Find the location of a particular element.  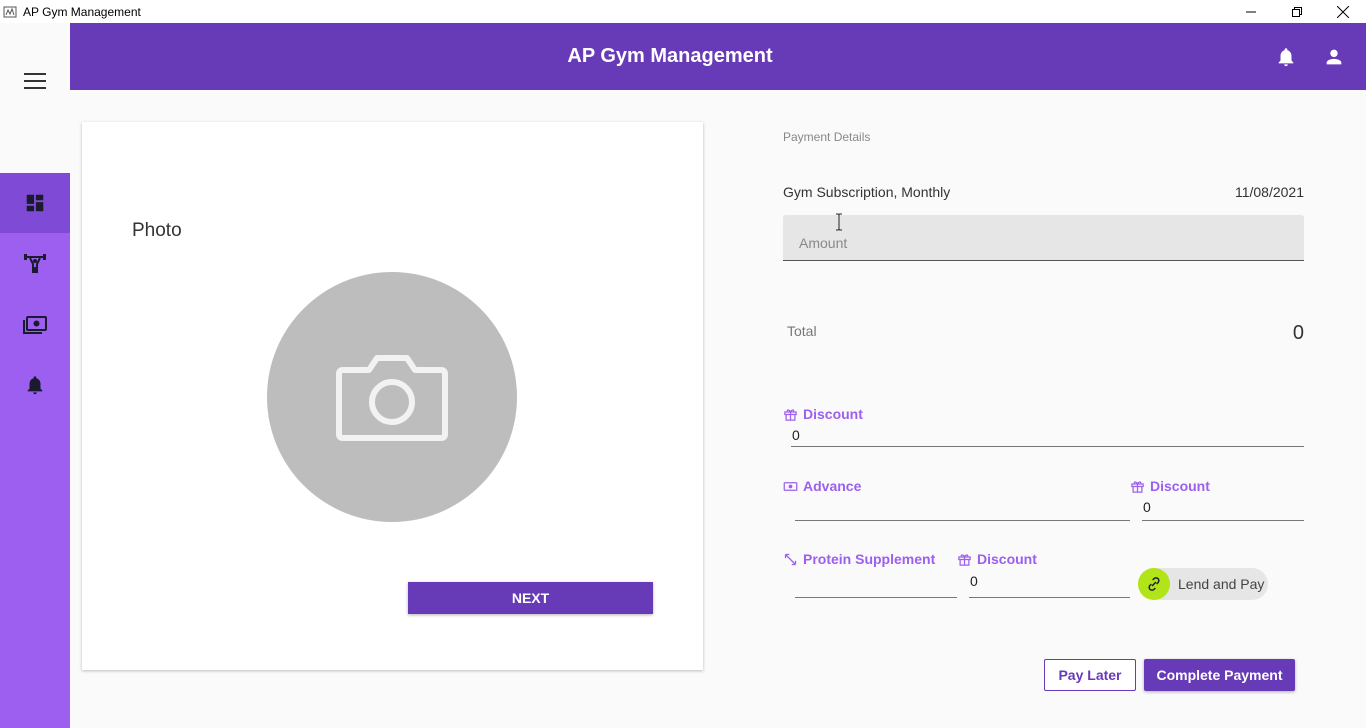

advance-discount-field: Discount 0 is located at coordinates (1217, 499).